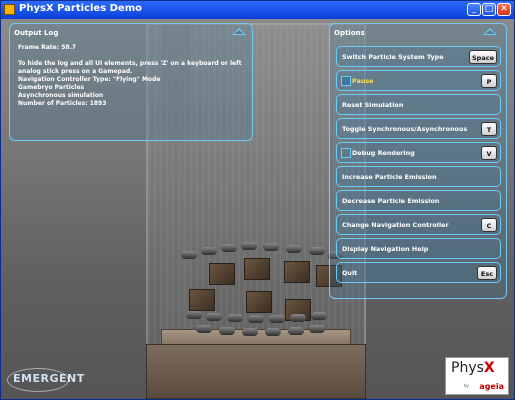  I want to click on option-debug-rendering: Debug Rendering V, so click(418, 152).